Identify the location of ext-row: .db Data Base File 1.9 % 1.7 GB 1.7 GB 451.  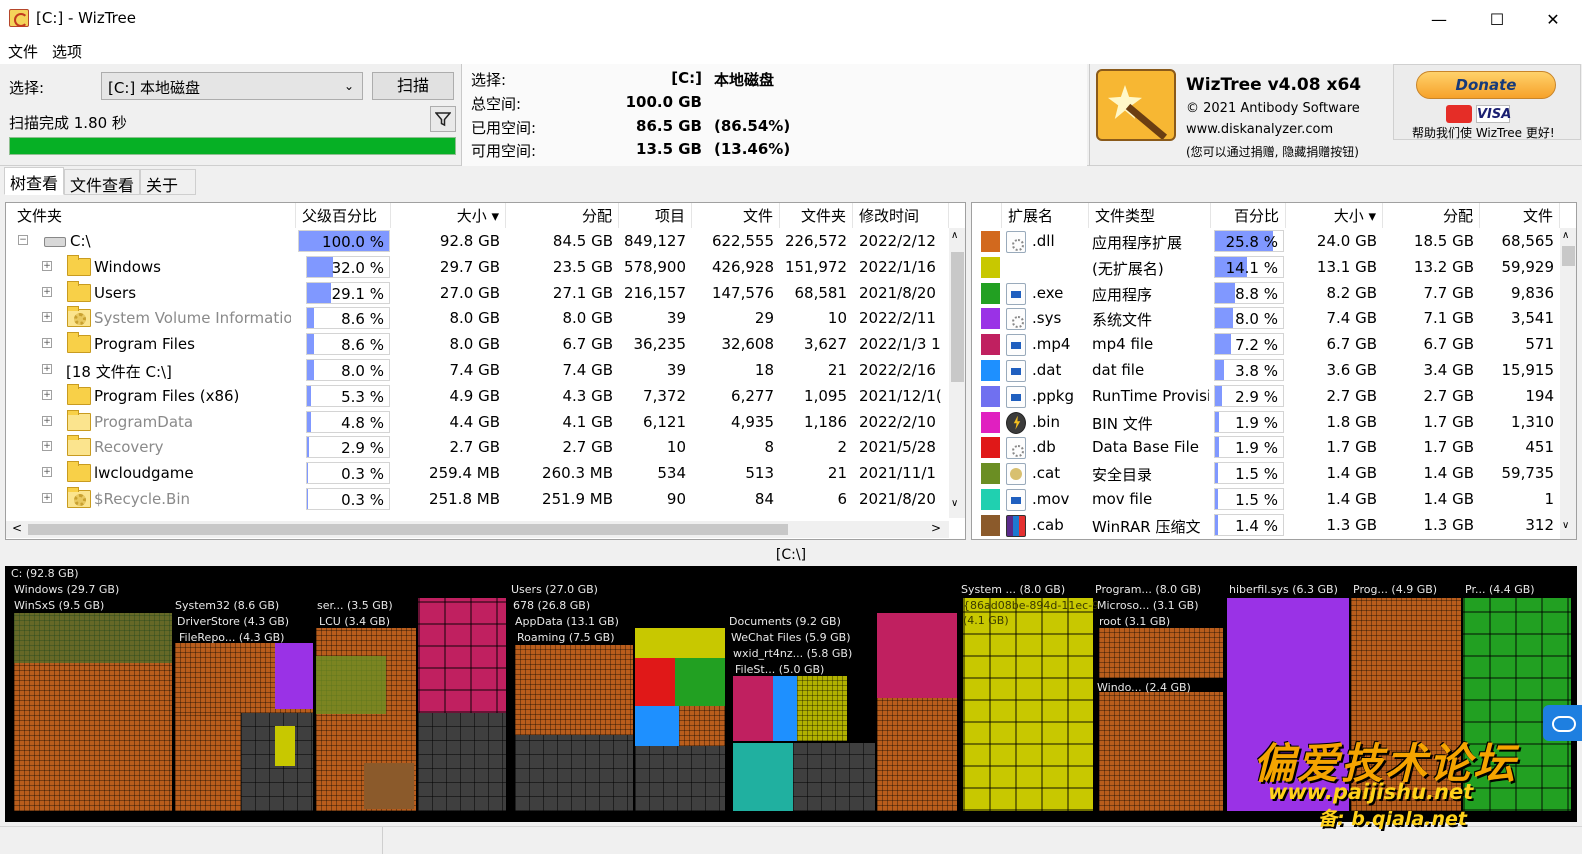
(1266, 447).